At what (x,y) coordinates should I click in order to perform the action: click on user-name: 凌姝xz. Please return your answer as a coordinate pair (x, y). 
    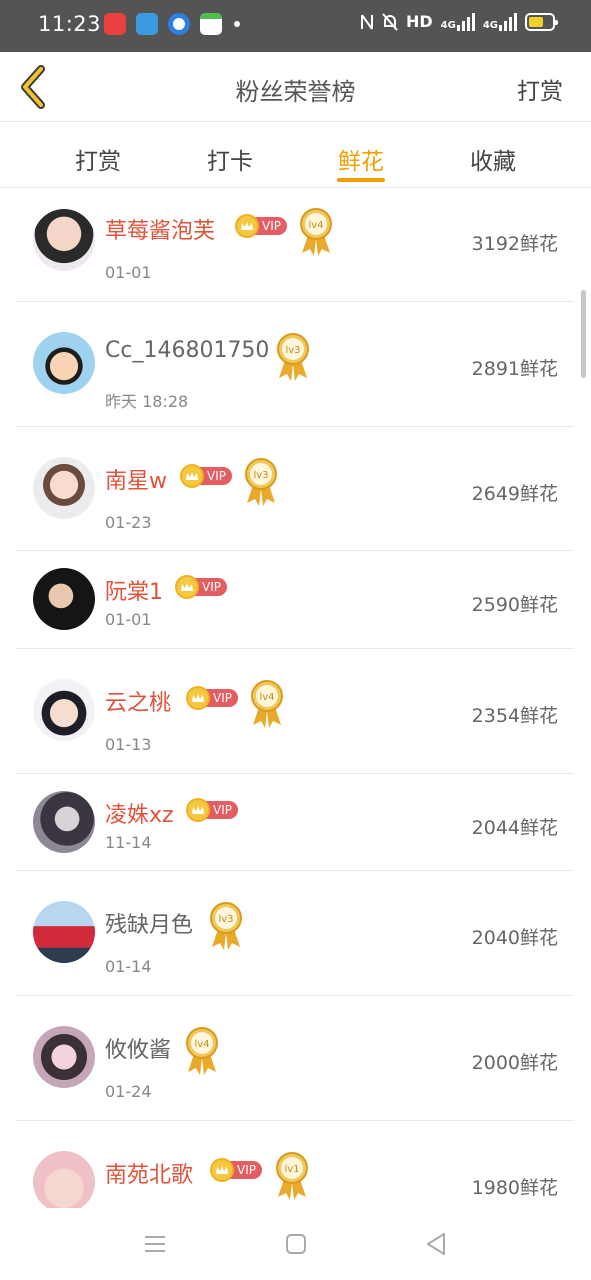
    Looking at the image, I should click on (139, 813).